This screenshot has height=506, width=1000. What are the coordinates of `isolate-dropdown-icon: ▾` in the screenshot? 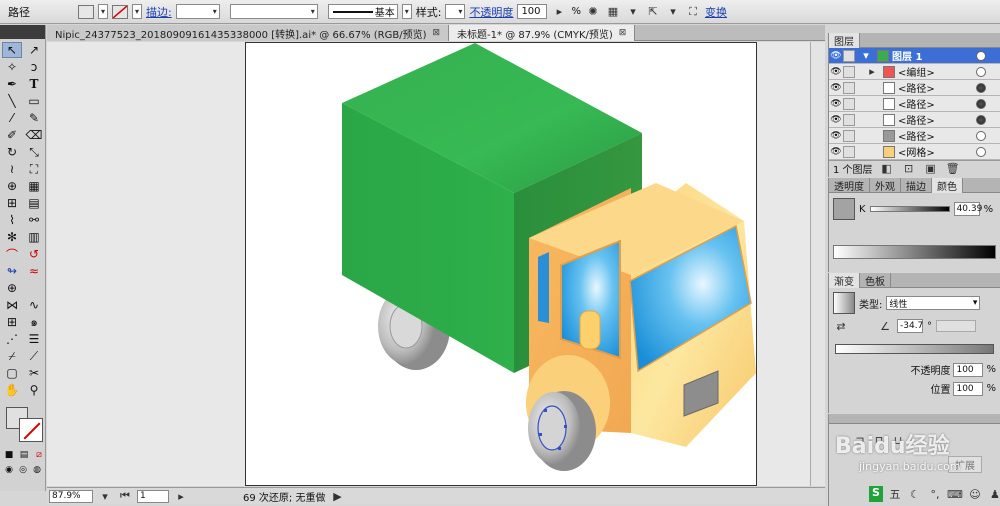 It's located at (673, 12).